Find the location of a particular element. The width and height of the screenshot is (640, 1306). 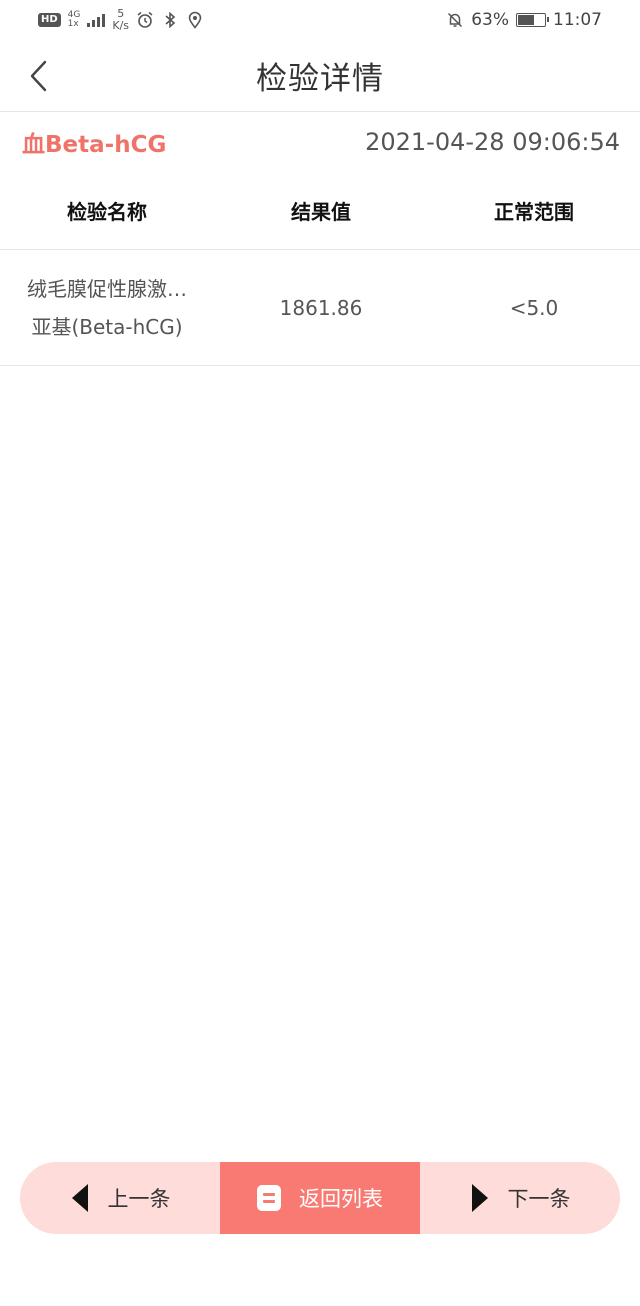

nav-bar: 检验详情 is located at coordinates (320, 76).